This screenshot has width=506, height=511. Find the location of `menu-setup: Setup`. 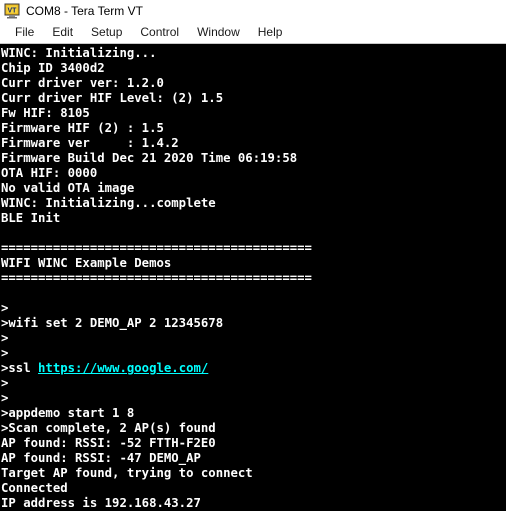

menu-setup: Setup is located at coordinates (106, 32).